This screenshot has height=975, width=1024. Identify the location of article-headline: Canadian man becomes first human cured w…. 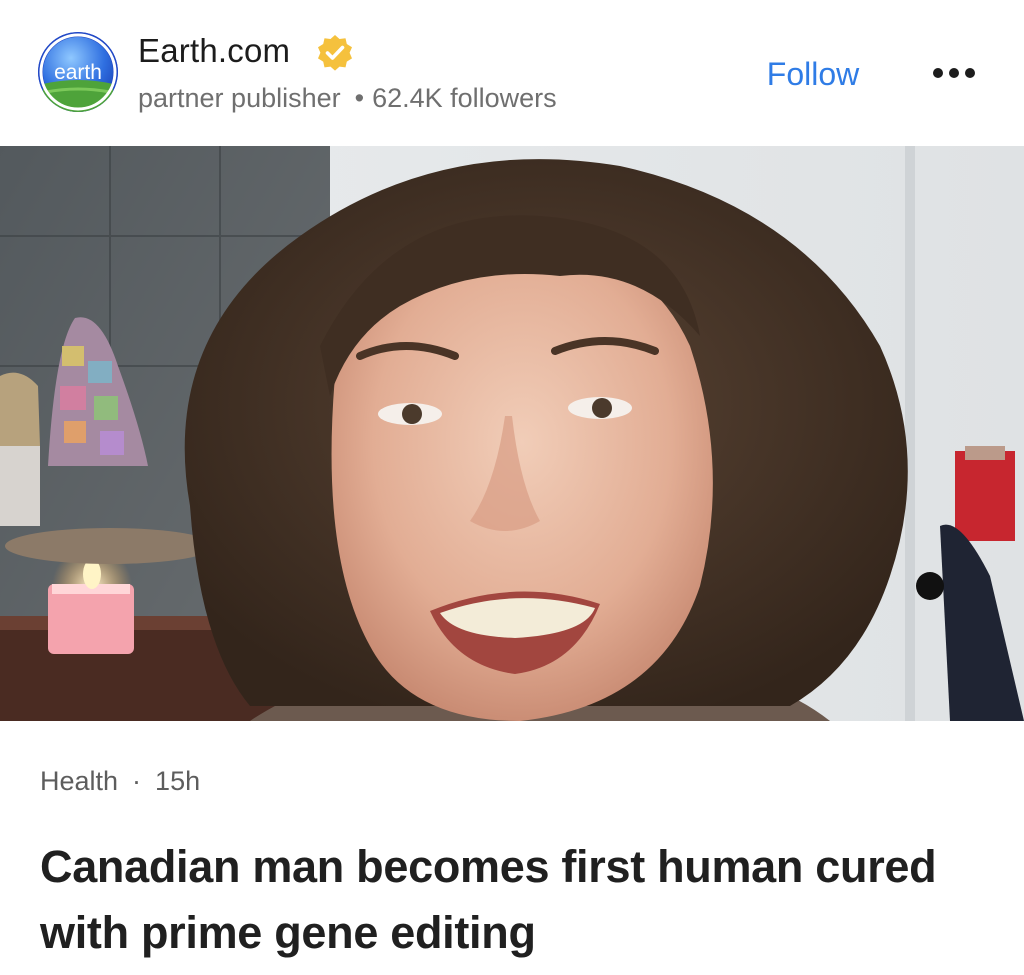
(515, 900).